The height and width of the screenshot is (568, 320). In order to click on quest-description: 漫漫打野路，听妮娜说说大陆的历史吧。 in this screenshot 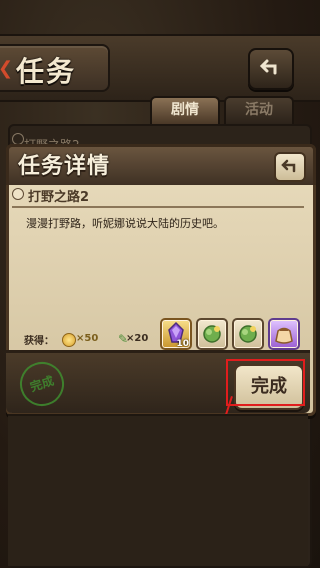, I will do `click(125, 223)`.